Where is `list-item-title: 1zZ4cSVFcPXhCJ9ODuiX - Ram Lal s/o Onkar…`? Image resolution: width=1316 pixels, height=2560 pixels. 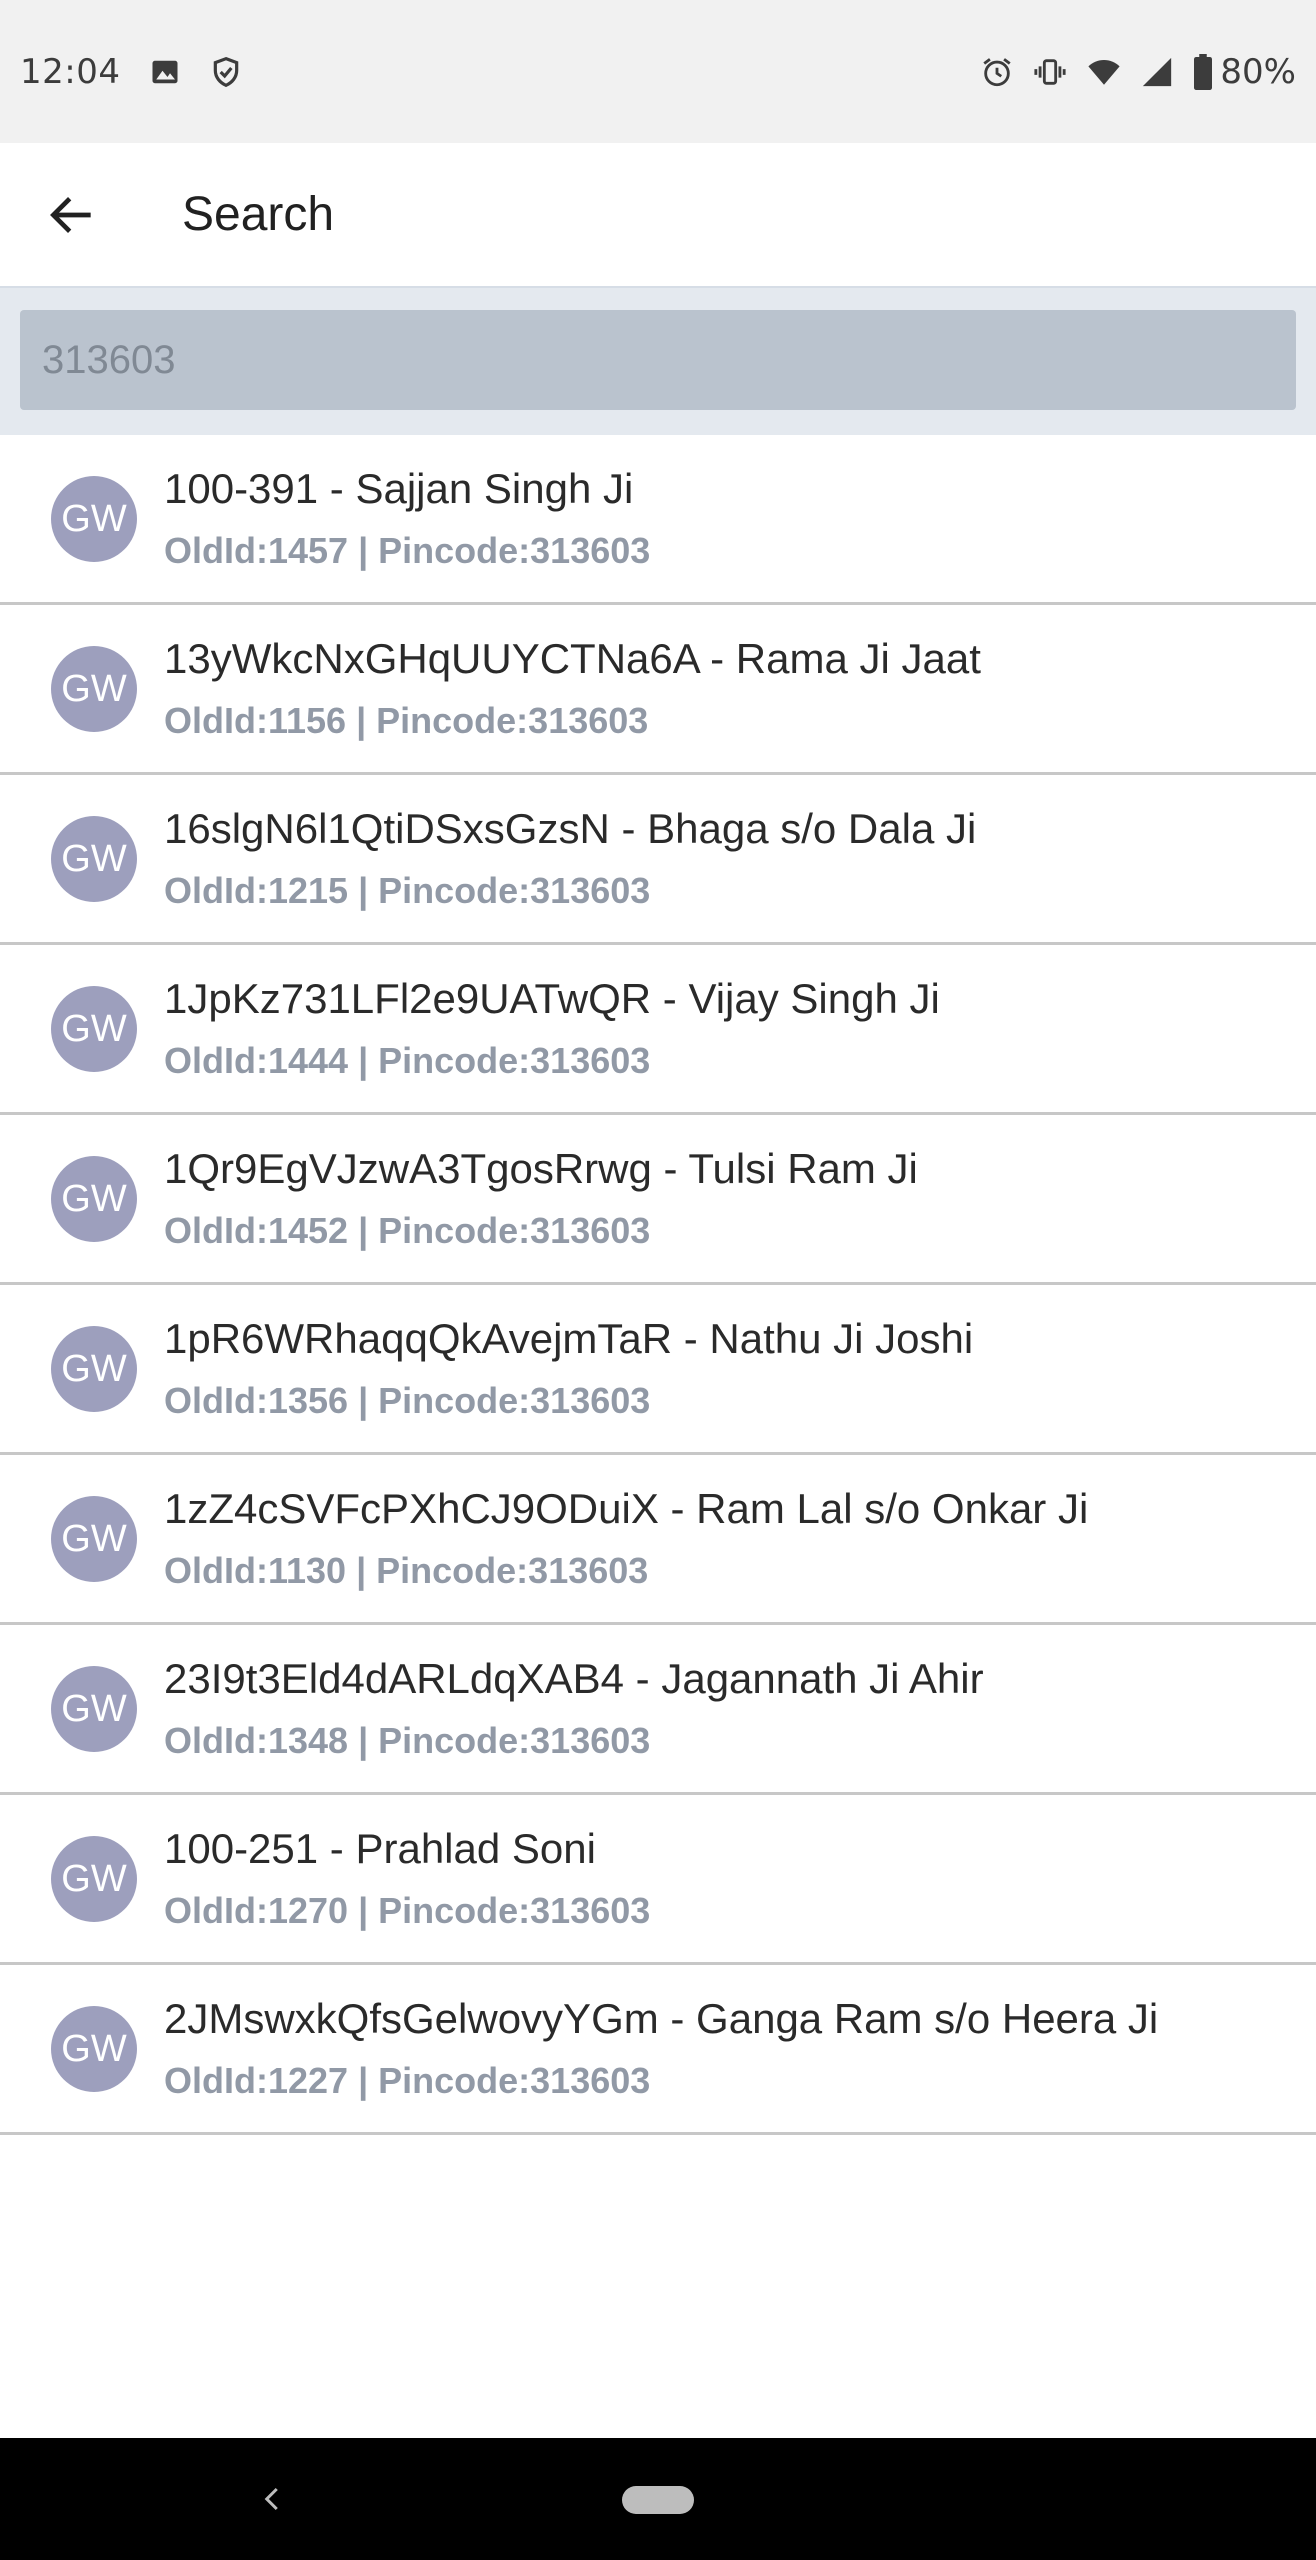
list-item-title: 1zZ4cSVFcPXhCJ9ODuiX - Ram Lal s/o Onkar… is located at coordinates (626, 1508).